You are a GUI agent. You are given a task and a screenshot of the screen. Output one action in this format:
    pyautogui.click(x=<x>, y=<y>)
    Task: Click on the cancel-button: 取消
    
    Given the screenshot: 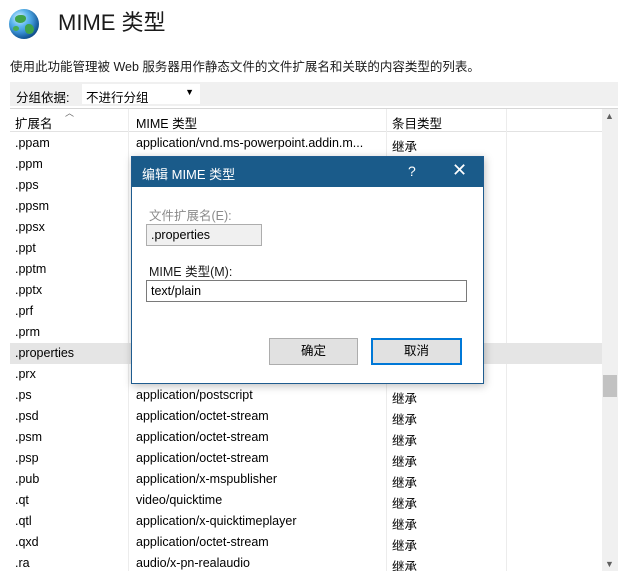 What is the action you would take?
    pyautogui.click(x=416, y=351)
    